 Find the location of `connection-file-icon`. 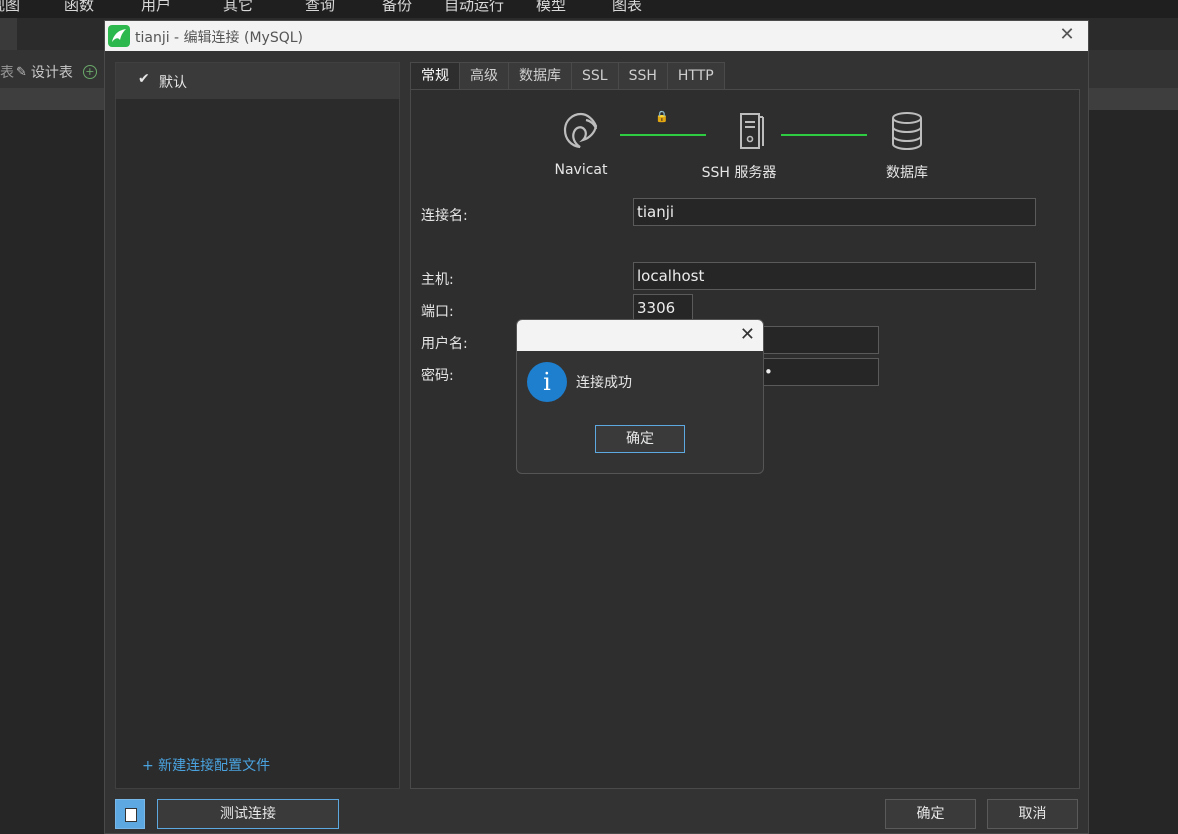

connection-file-icon is located at coordinates (130, 814).